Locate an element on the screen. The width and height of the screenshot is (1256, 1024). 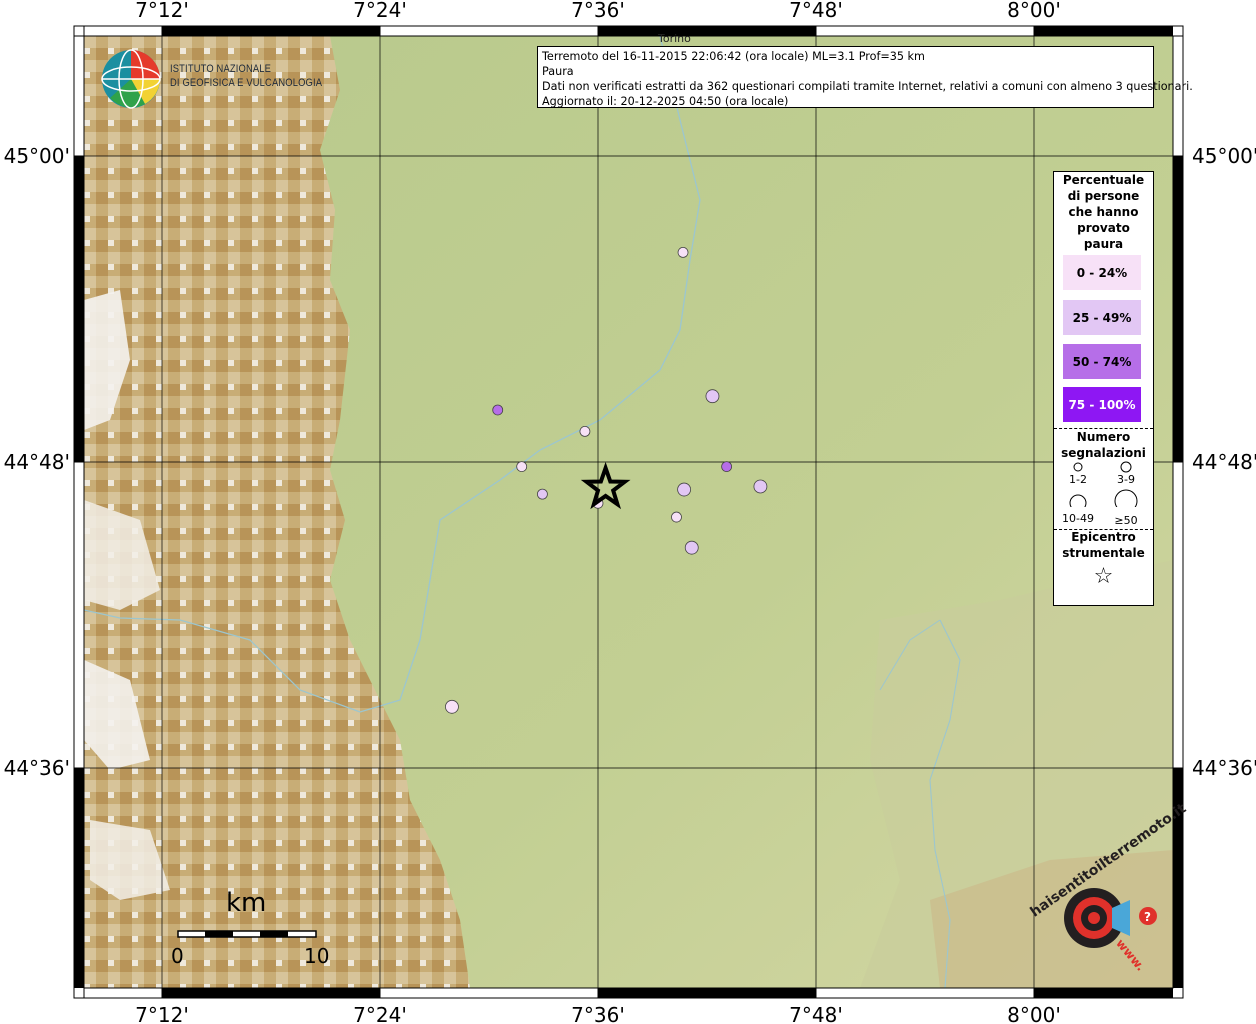
size-label: 10-49 is located at coordinates (1078, 518).